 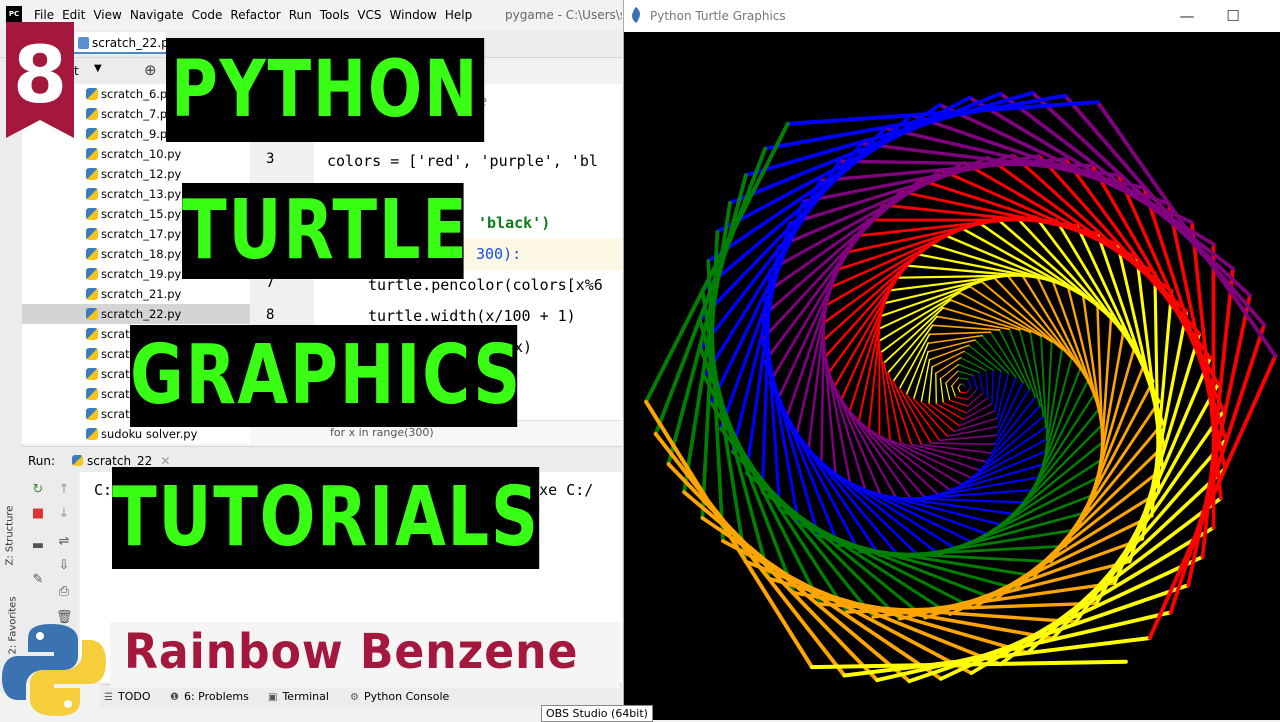 I want to click on chevron-down-icon: ▼, so click(x=98, y=68).